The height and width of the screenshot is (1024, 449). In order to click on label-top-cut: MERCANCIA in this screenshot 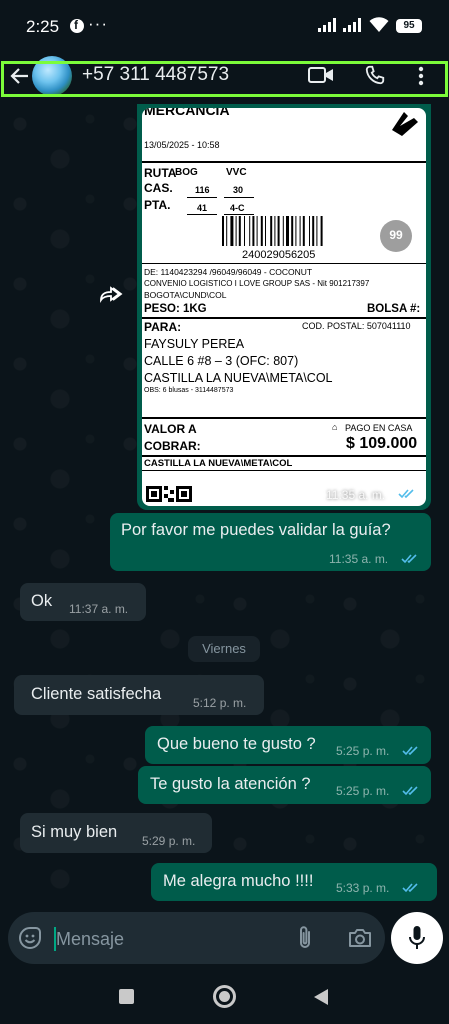, I will do `click(187, 113)`.